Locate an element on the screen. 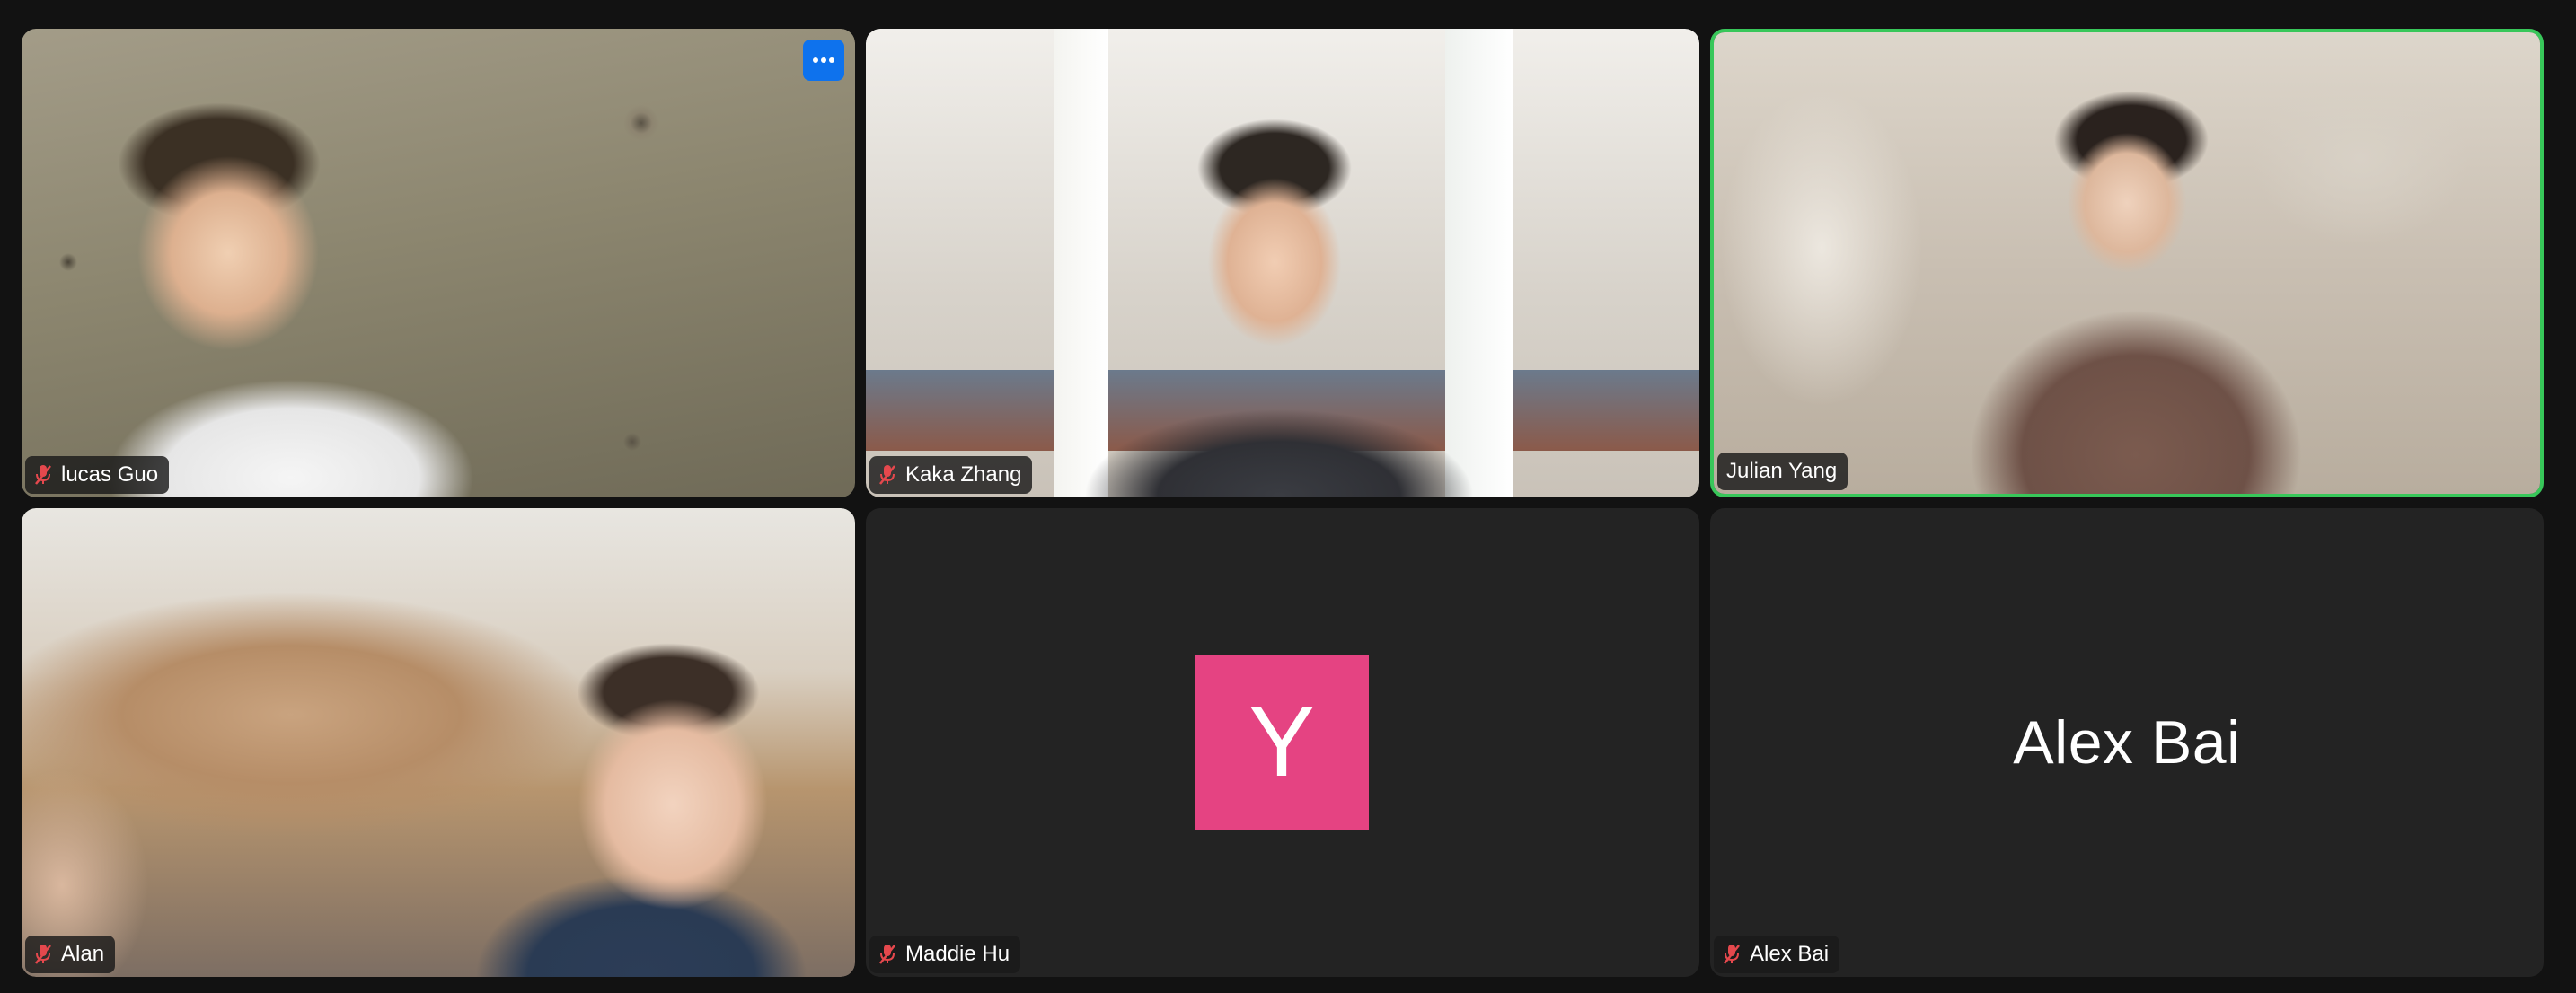 This screenshot has height=993, width=2576. avatar: Y is located at coordinates (1282, 742).